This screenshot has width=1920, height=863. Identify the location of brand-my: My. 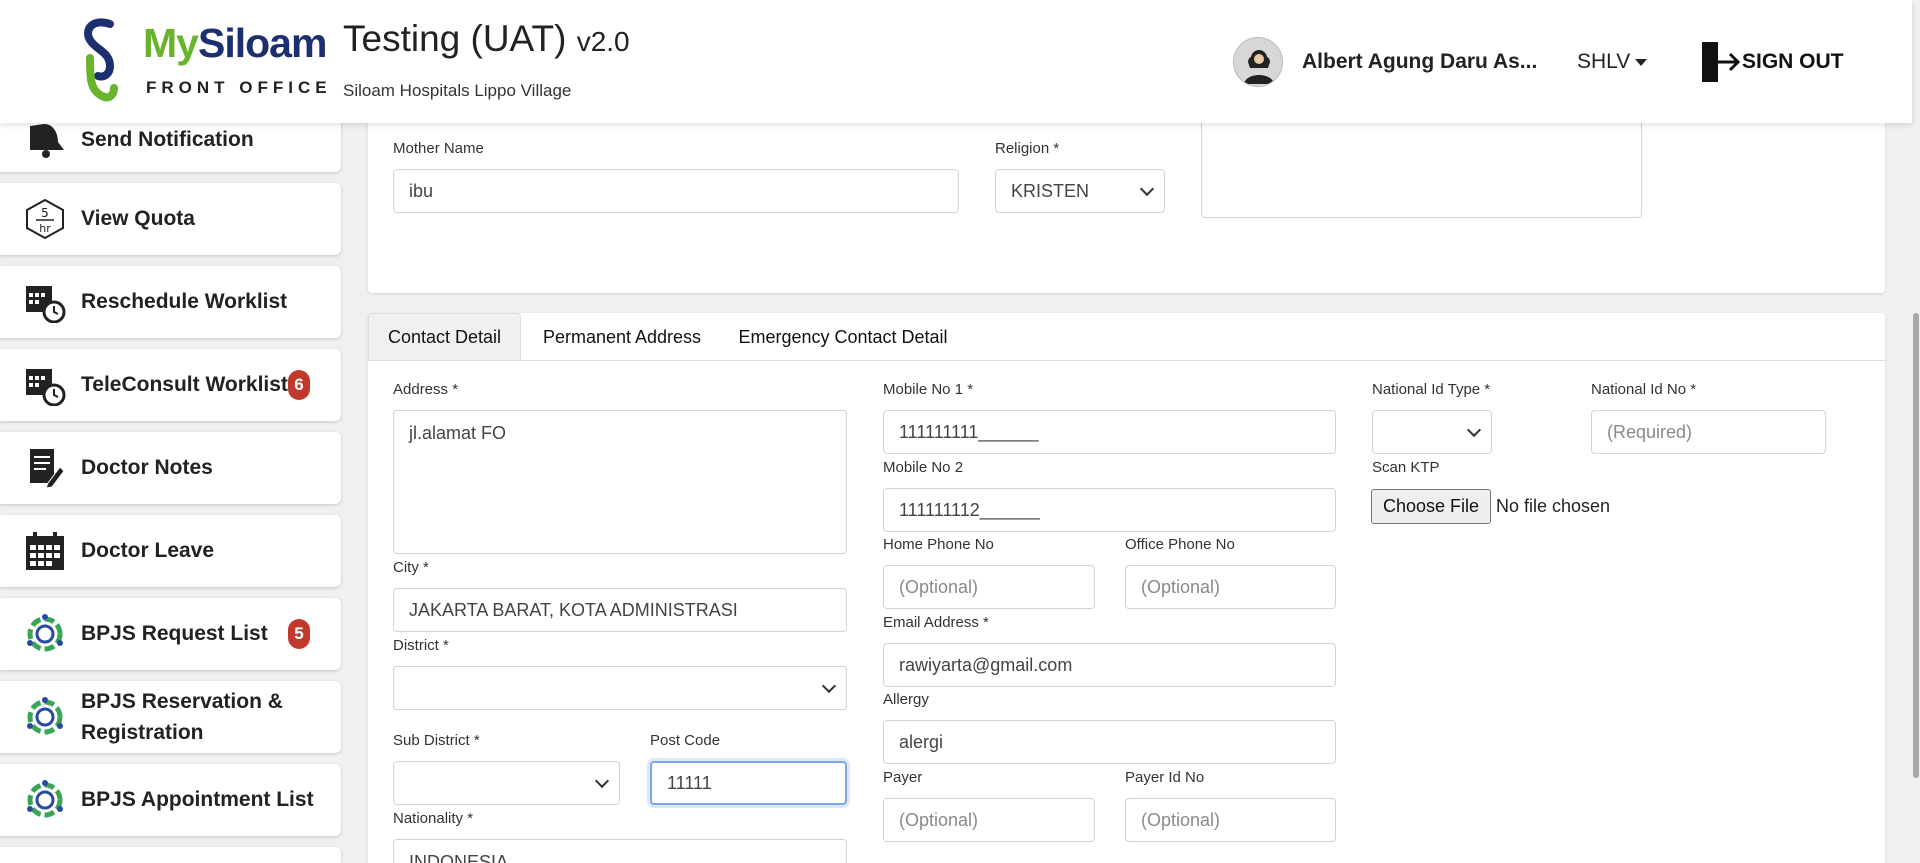
(171, 43).